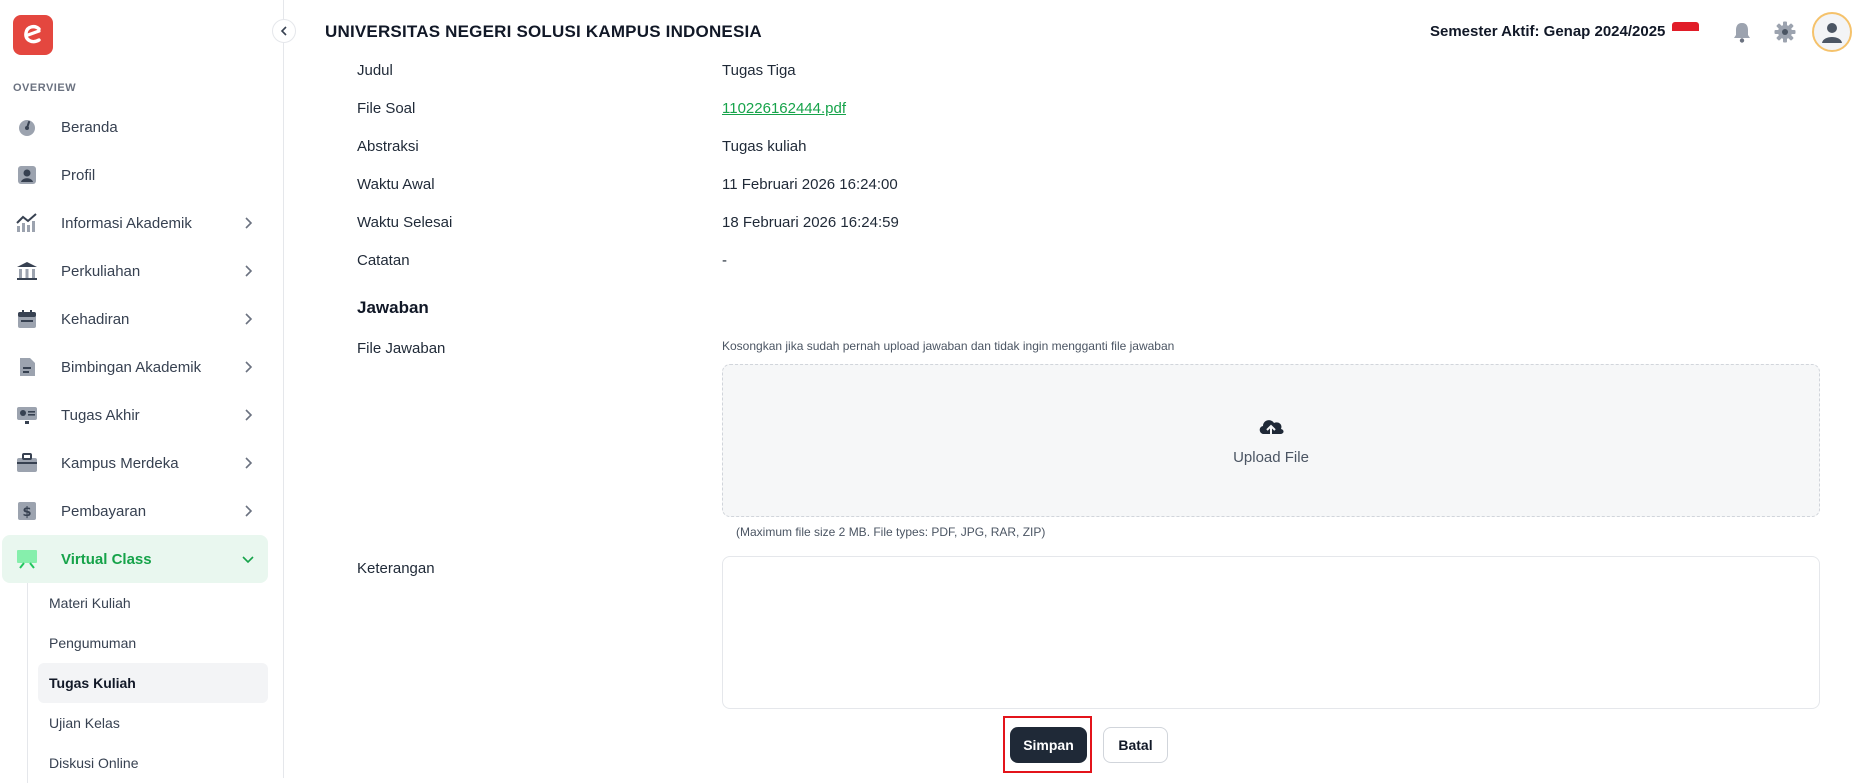 The image size is (1861, 783). What do you see at coordinates (27, 127) in the screenshot?
I see `dashboard-gauge-icon` at bounding box center [27, 127].